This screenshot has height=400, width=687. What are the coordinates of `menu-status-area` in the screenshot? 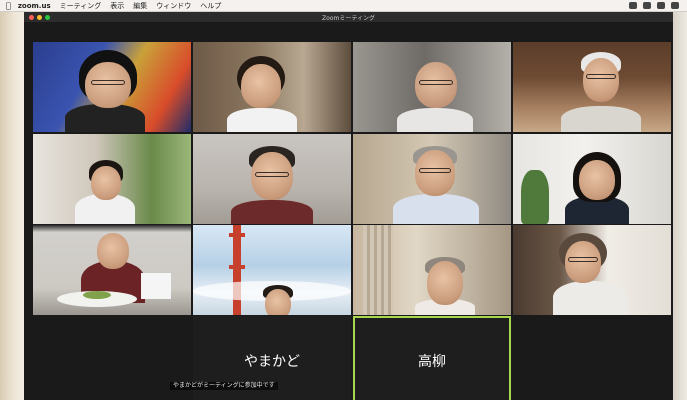 It's located at (658, 5).